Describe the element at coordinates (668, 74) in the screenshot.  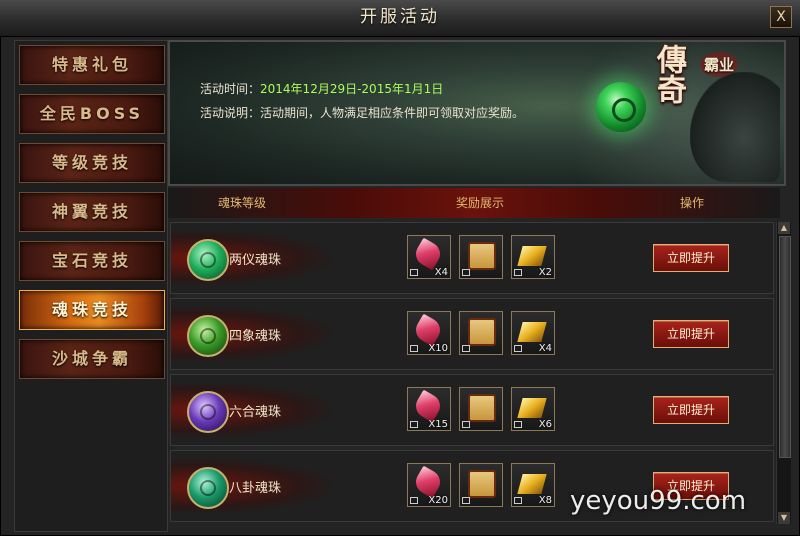
I see `logo-text: 傳奇` at that location.